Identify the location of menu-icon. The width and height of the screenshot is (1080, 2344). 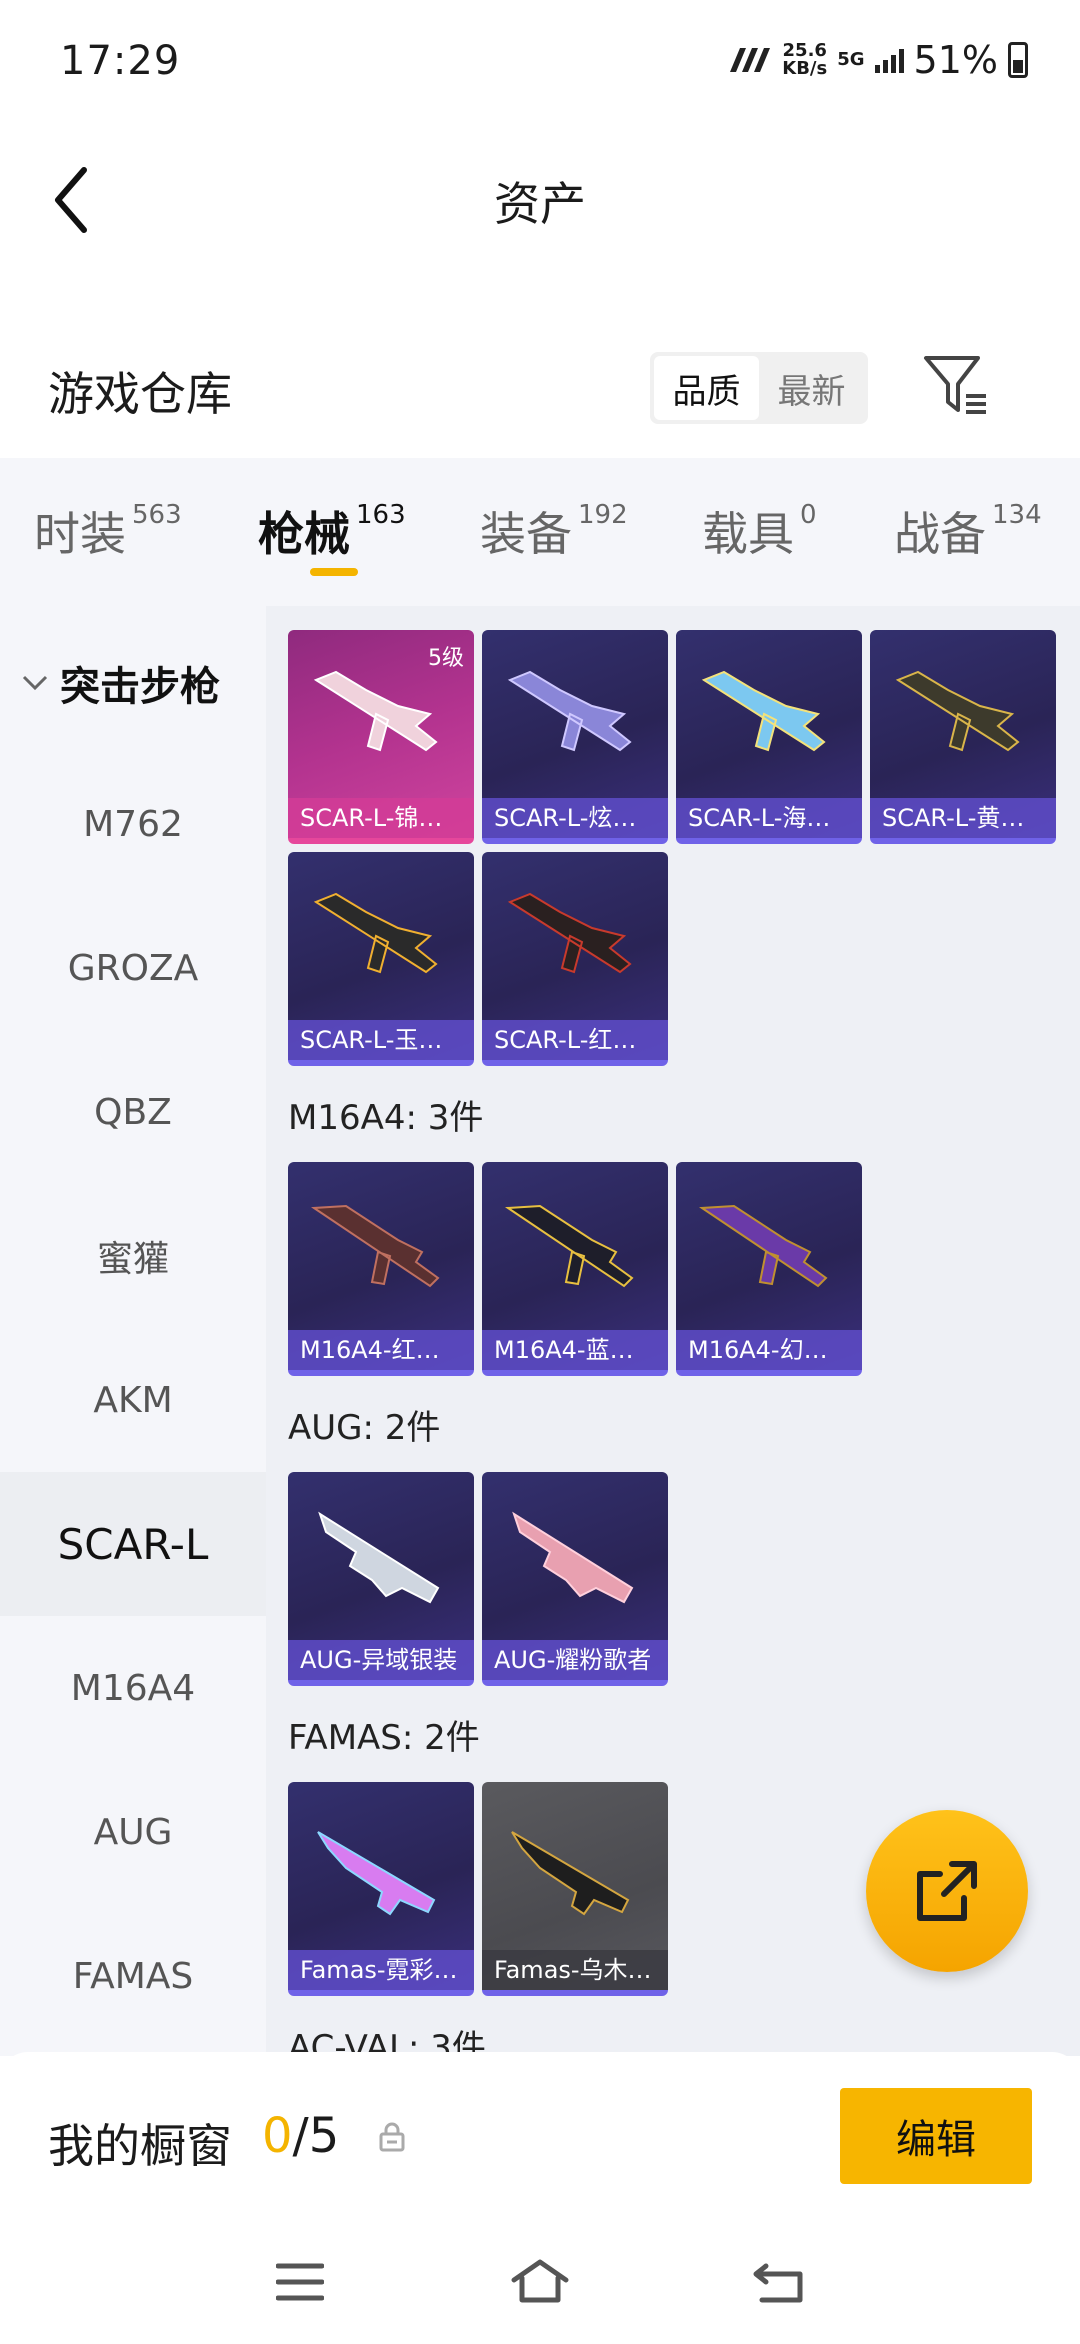
(300, 2282).